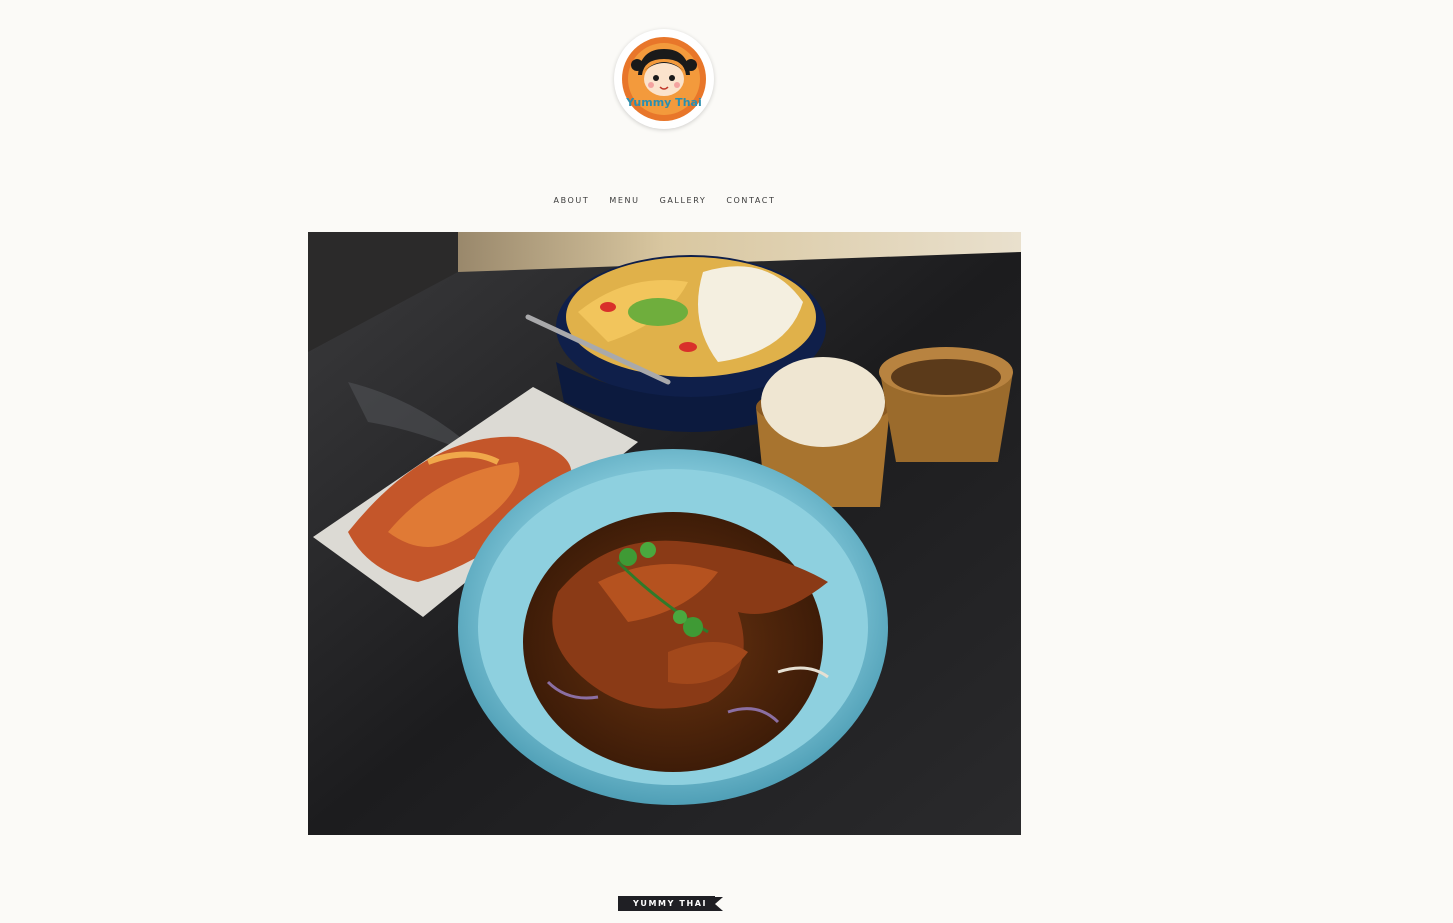 This screenshot has height=923, width=1453. I want to click on main-nav: ABOUT MENU GALLERY CONTACT, so click(664, 201).